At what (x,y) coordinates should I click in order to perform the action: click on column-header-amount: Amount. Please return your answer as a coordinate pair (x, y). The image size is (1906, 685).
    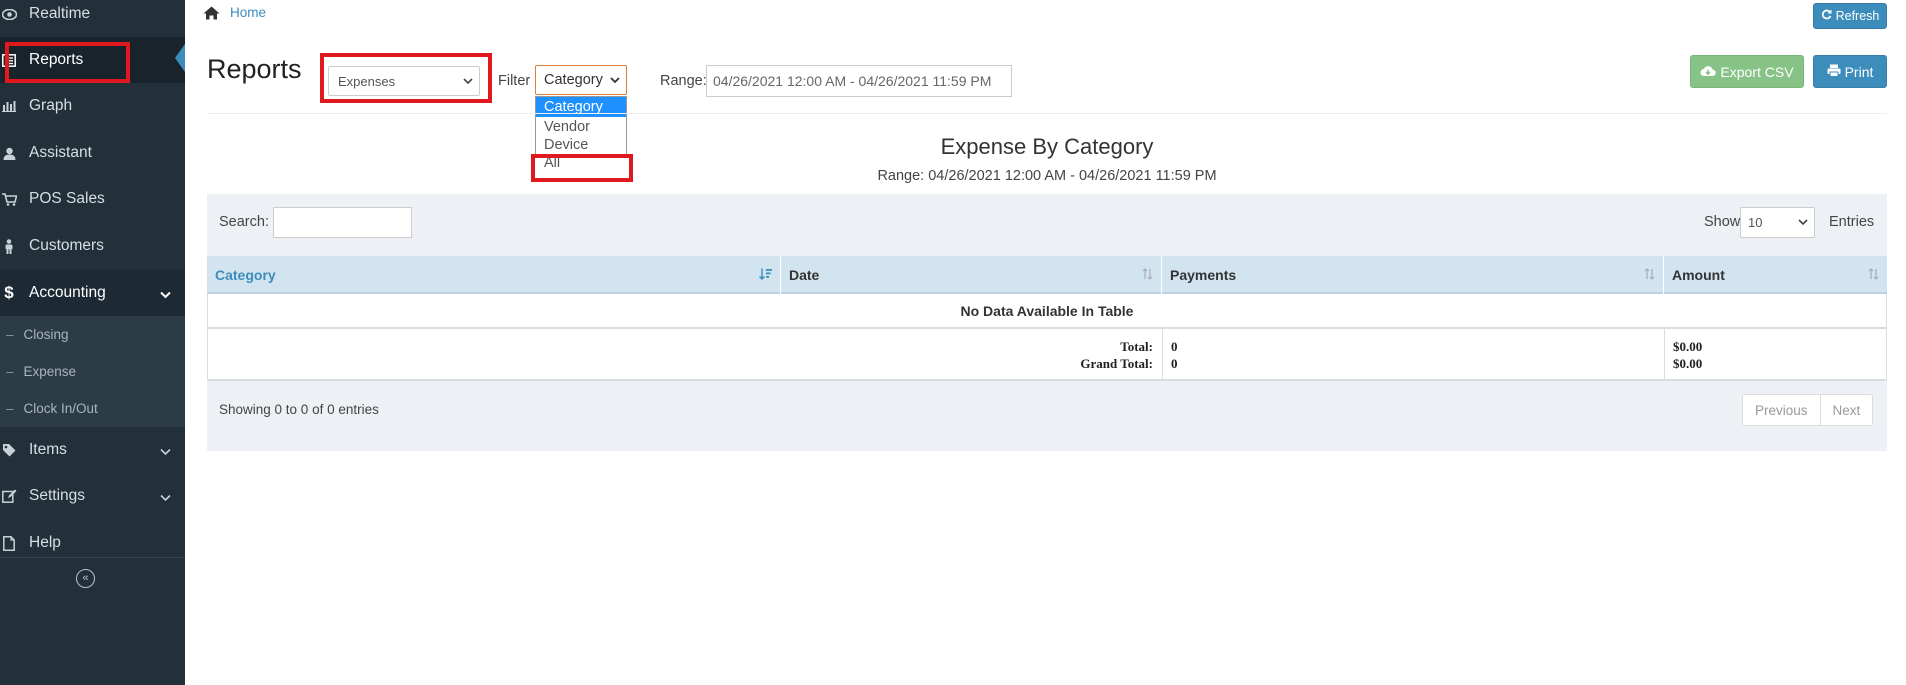
    Looking at the image, I should click on (1775, 275).